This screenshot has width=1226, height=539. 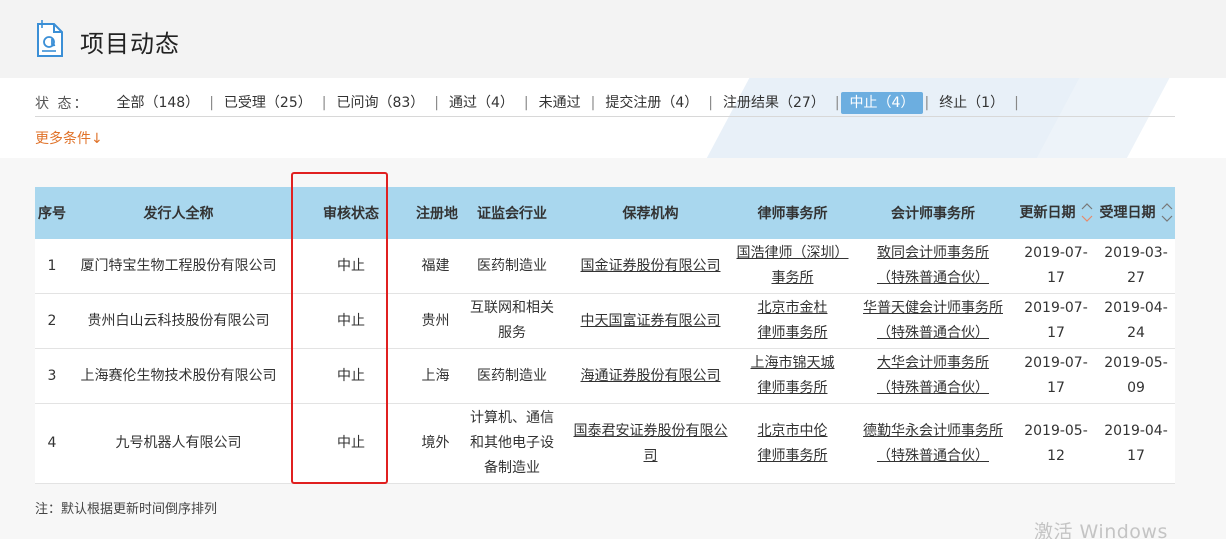 I want to click on cell-issuer-text: 九号机器人有限公司, so click(x=178, y=443).